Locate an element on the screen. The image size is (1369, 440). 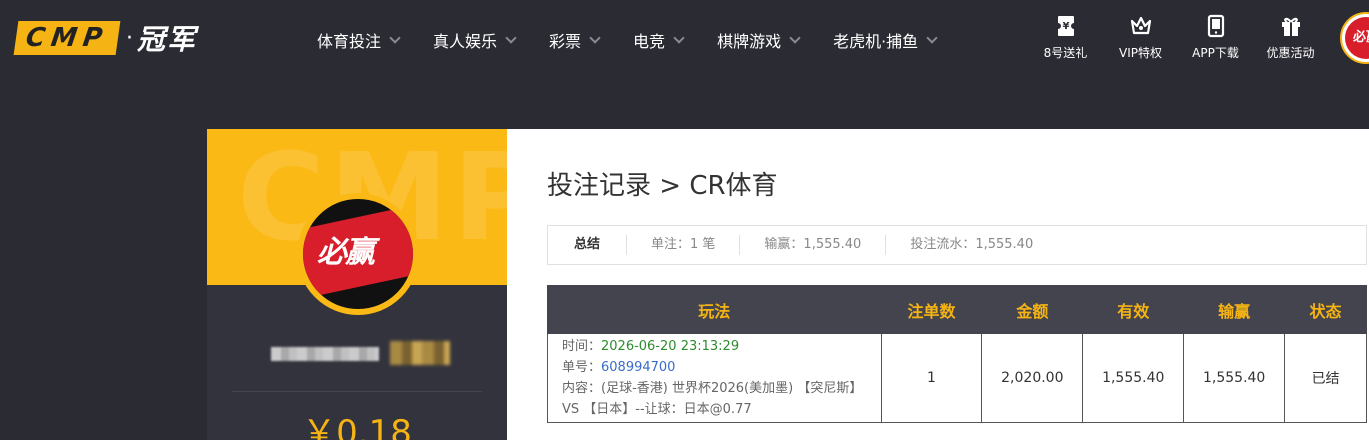
bet-order-label: 单号： is located at coordinates (582, 367).